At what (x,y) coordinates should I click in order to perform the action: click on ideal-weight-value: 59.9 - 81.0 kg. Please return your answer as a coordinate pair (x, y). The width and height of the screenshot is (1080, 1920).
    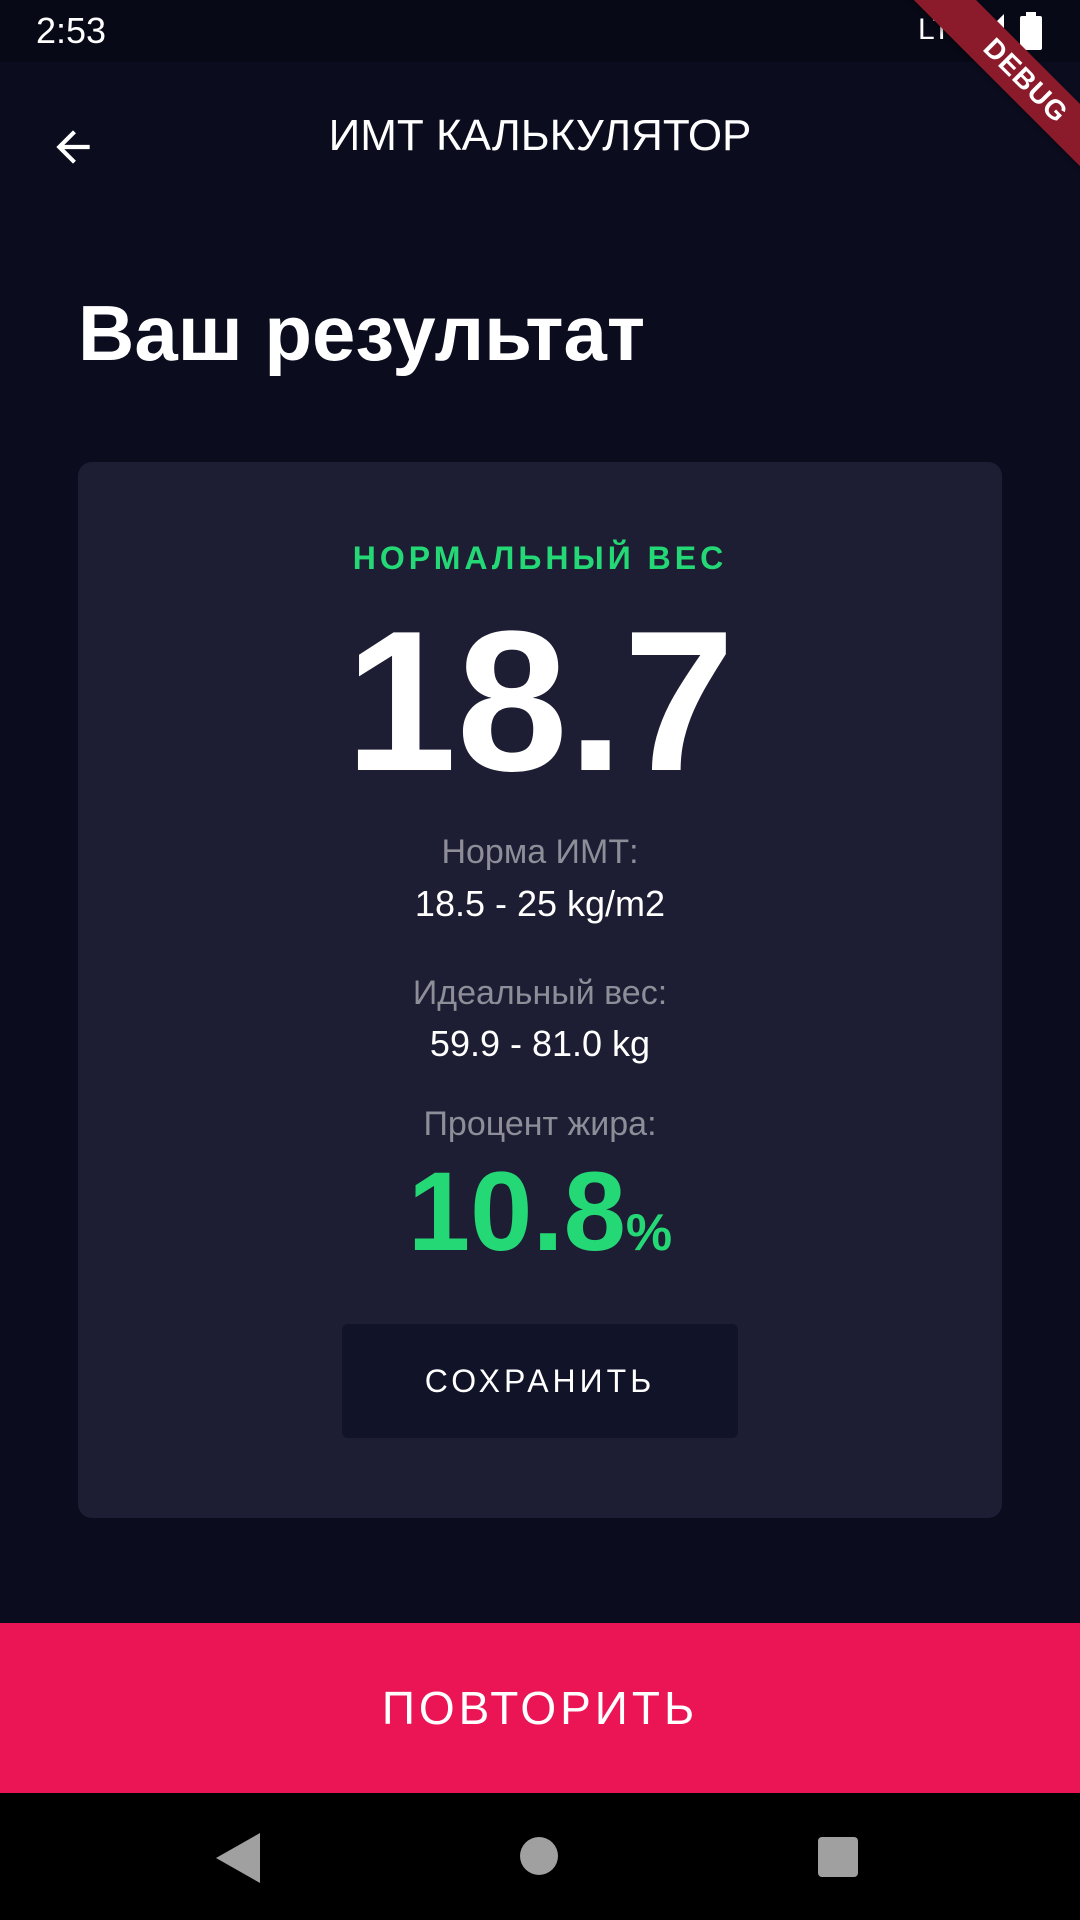
    Looking at the image, I should click on (540, 1043).